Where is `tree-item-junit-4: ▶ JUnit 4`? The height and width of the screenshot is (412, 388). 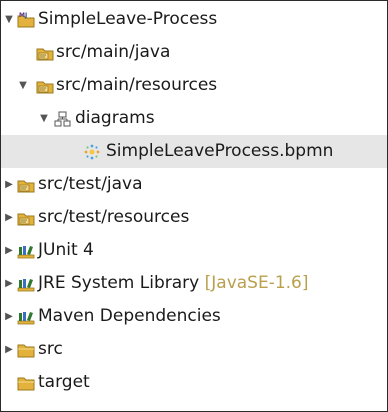 tree-item-junit-4: ▶ JUnit 4 is located at coordinates (194, 250).